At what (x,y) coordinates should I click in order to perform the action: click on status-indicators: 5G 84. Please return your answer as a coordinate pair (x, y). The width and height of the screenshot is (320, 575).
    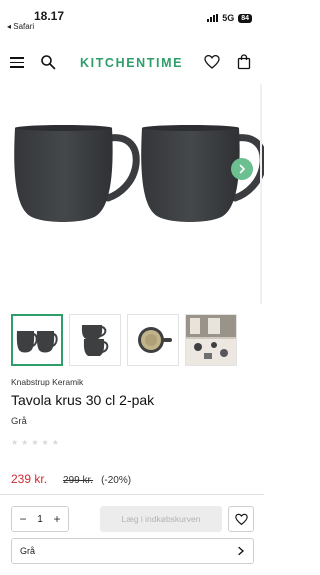
    Looking at the image, I should click on (229, 18).